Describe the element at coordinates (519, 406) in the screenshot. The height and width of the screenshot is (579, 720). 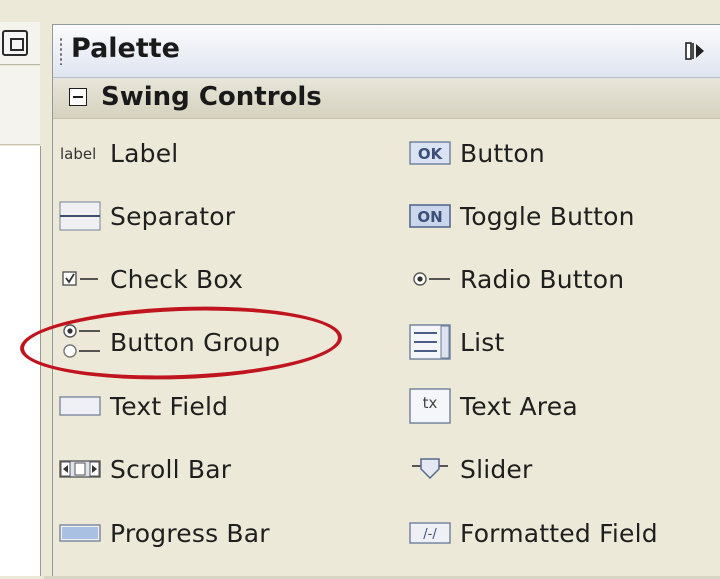
I see `palette-item-text-area-text: Text Area` at that location.